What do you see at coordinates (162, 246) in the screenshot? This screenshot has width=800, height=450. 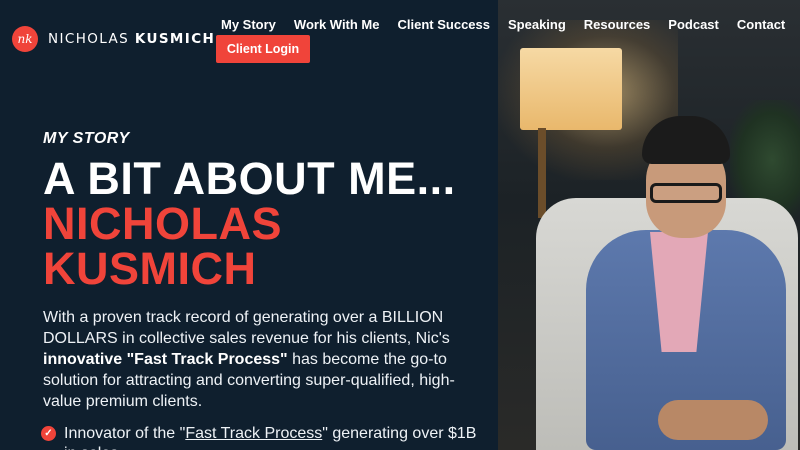 I see `headline-accent: NICHOLAS KUSMICH` at bounding box center [162, 246].